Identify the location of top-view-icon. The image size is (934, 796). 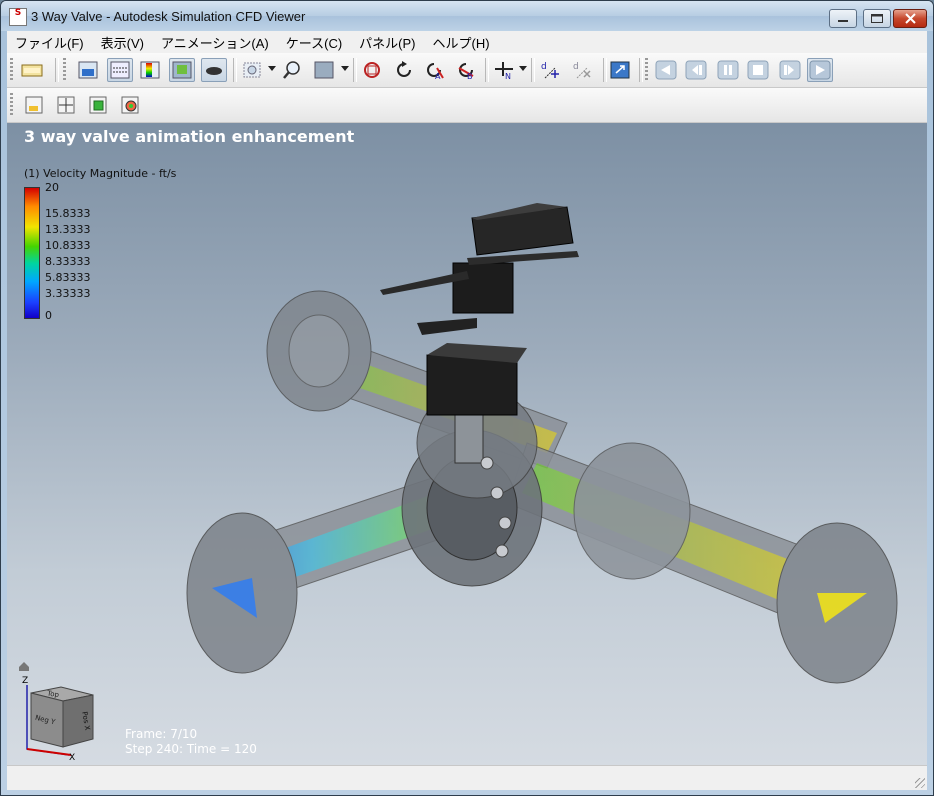
(120, 70).